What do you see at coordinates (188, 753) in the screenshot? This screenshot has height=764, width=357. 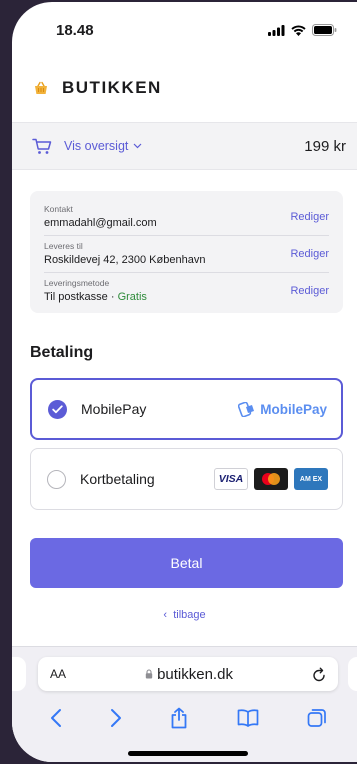 I see `home-indicator` at bounding box center [188, 753].